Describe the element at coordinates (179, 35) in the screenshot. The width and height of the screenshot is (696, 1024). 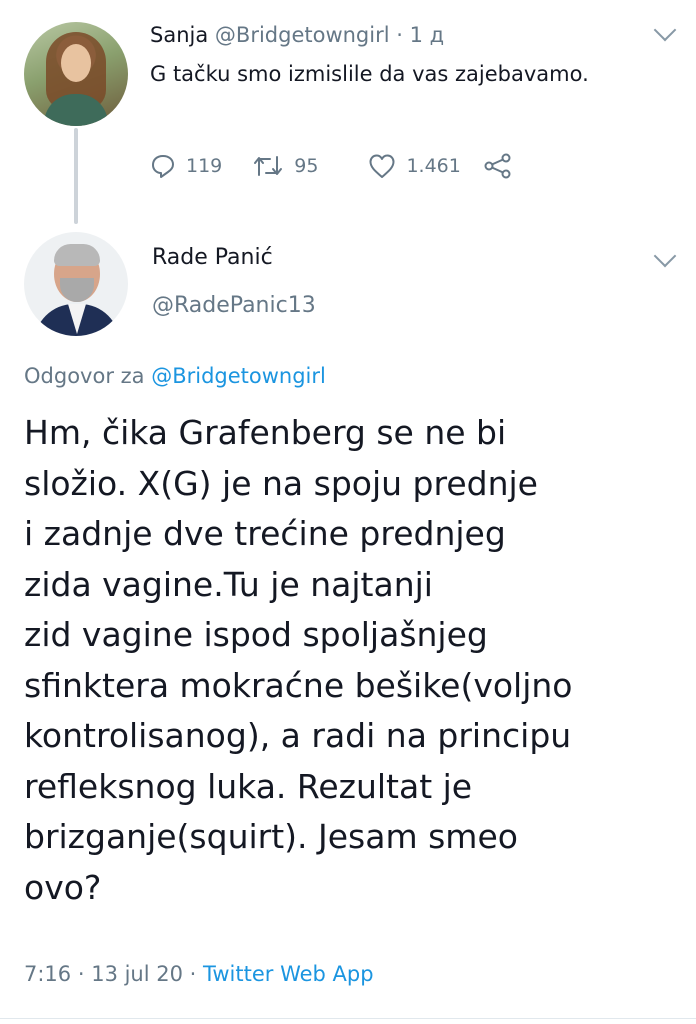
I see `parent-author-name: Sanja` at that location.